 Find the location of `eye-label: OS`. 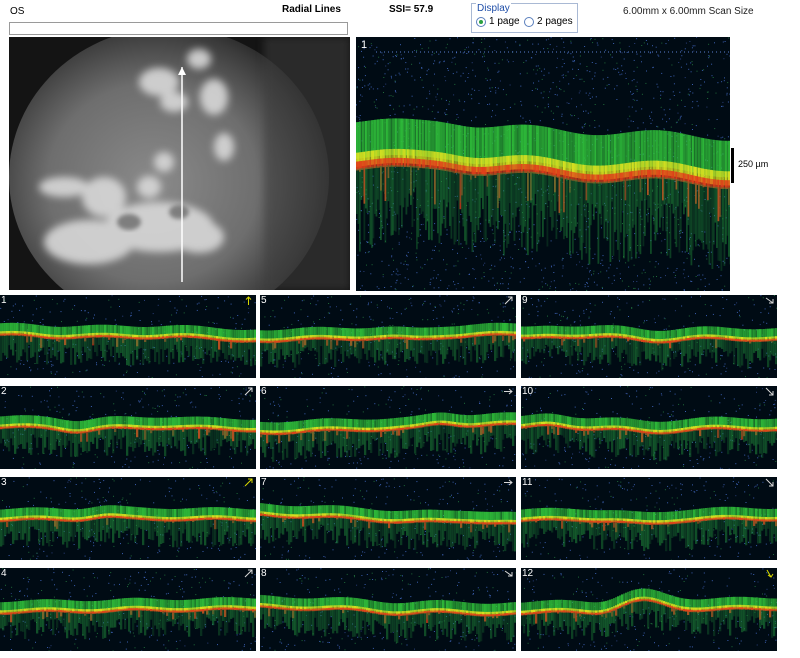

eye-label: OS is located at coordinates (17, 11).